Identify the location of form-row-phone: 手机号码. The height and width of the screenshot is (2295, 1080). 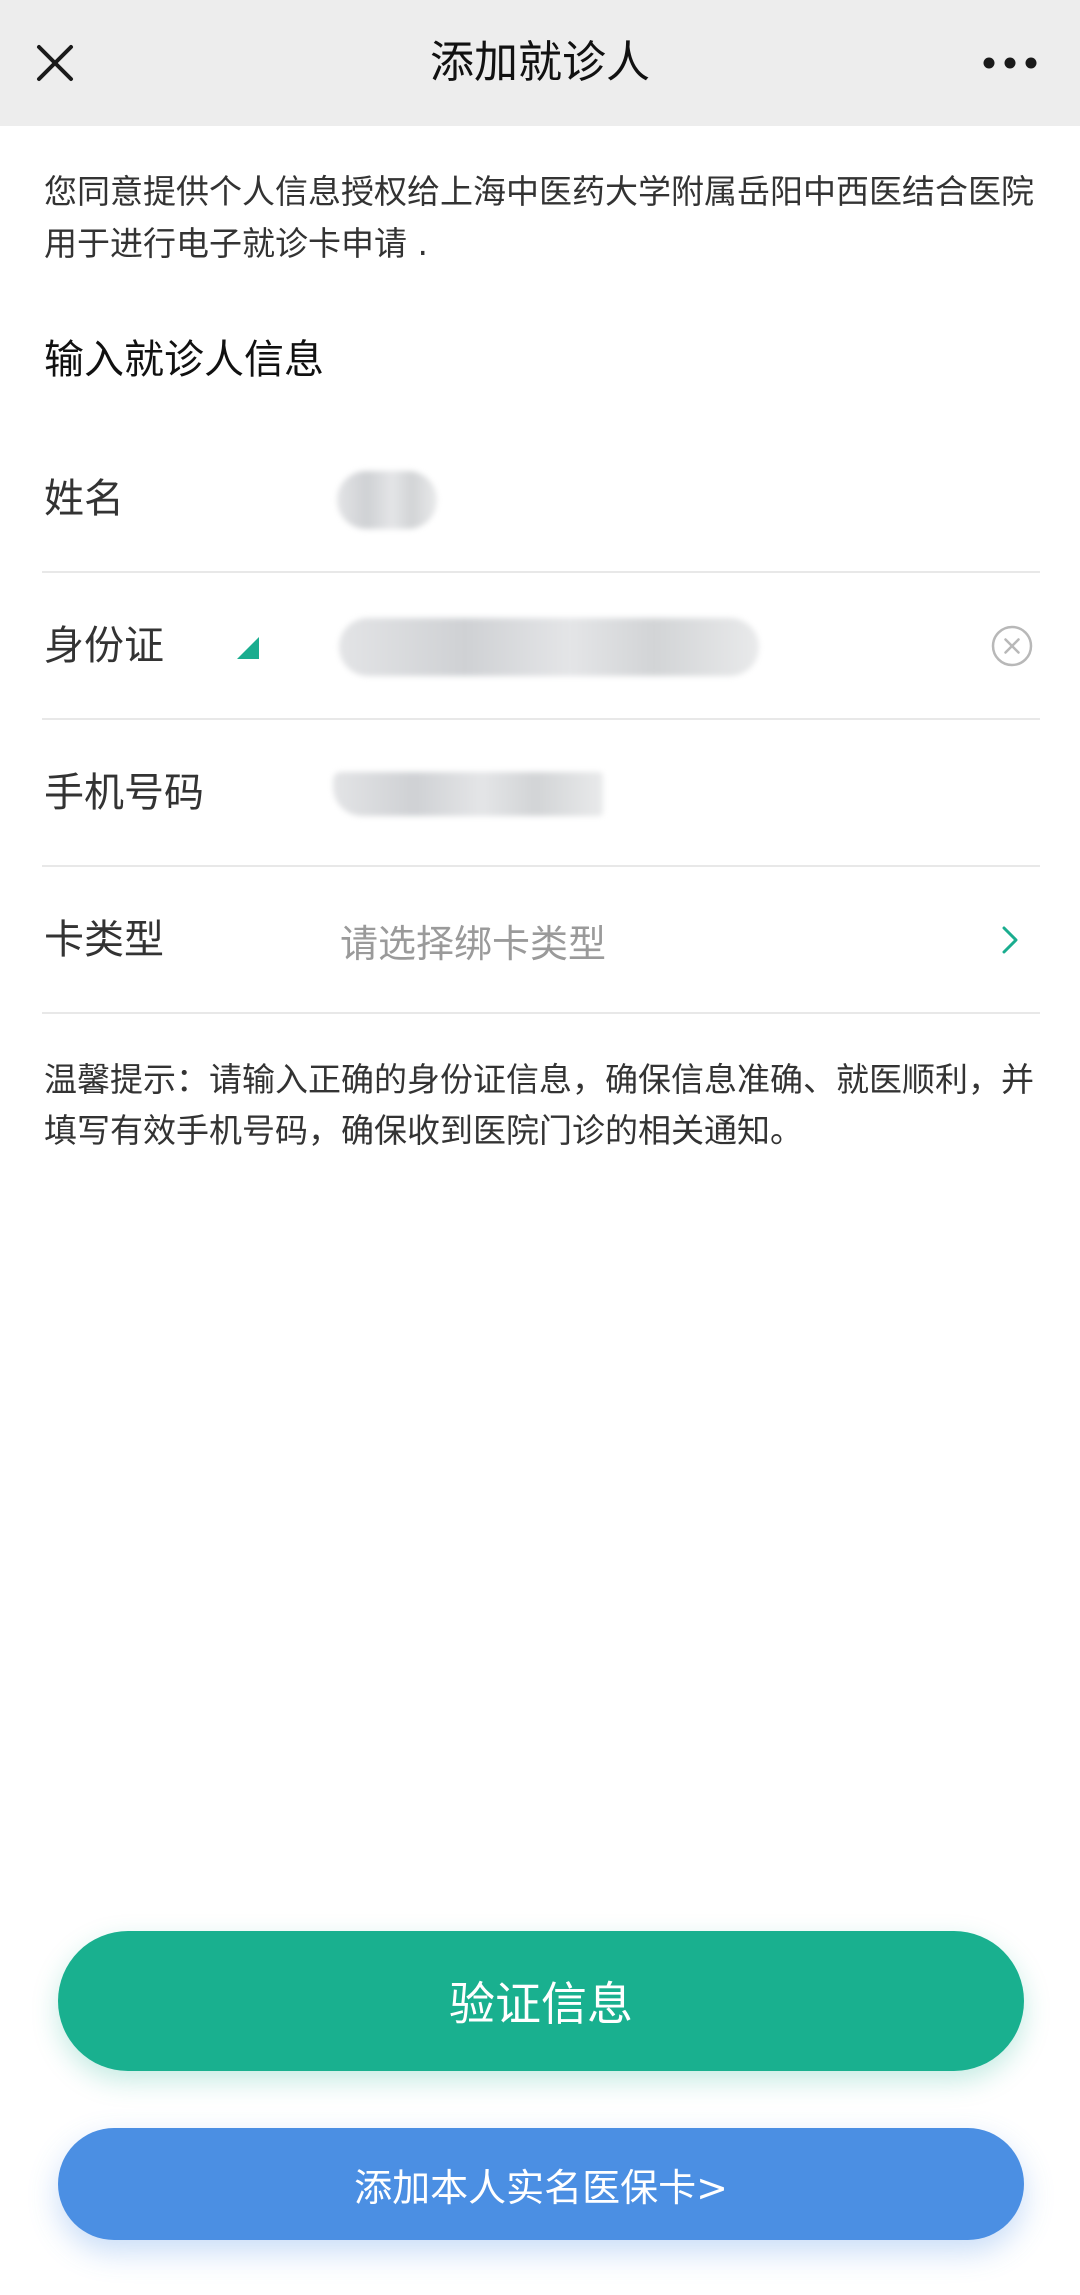
(541, 793).